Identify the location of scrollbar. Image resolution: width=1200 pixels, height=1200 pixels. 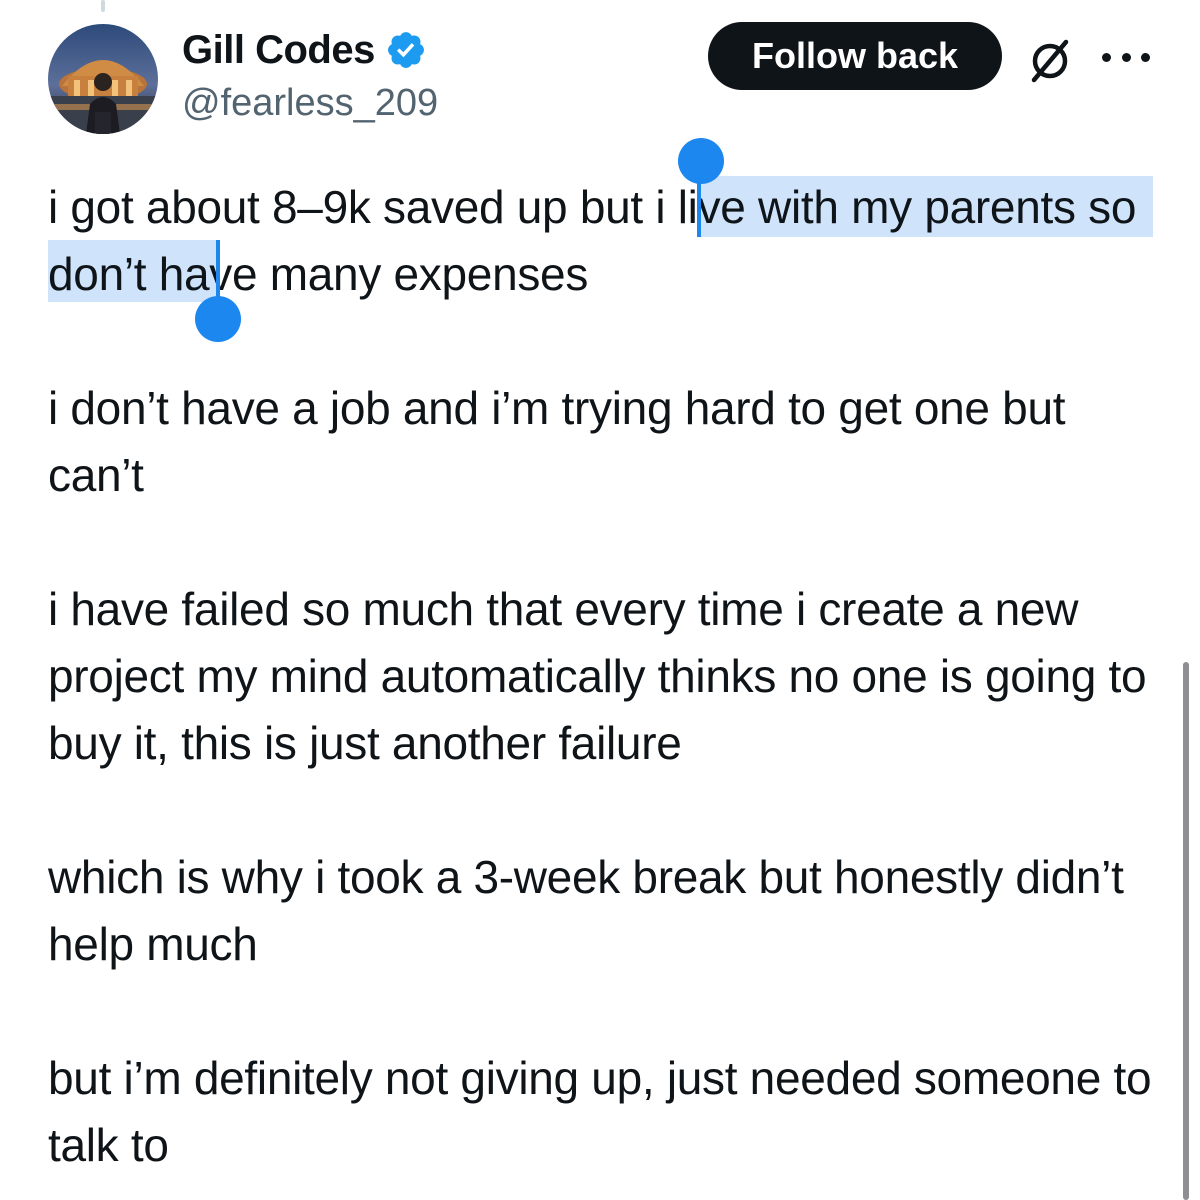
(1186, 931).